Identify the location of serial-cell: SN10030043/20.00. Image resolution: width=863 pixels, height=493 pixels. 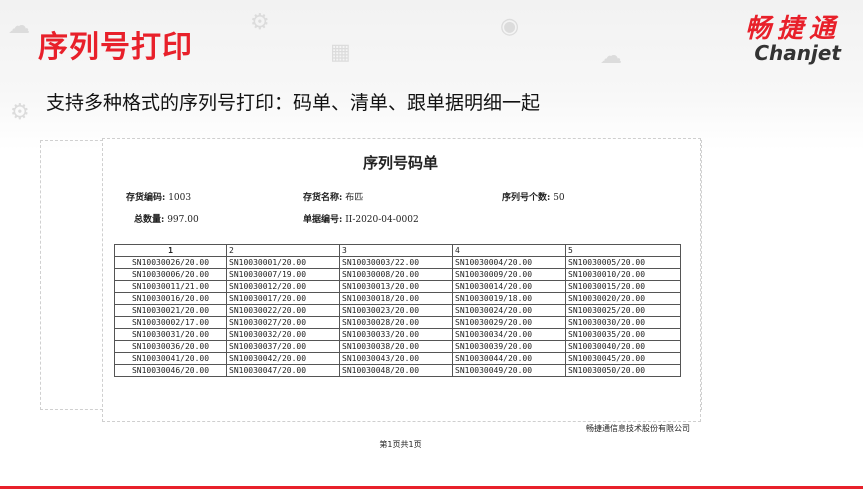
(396, 358).